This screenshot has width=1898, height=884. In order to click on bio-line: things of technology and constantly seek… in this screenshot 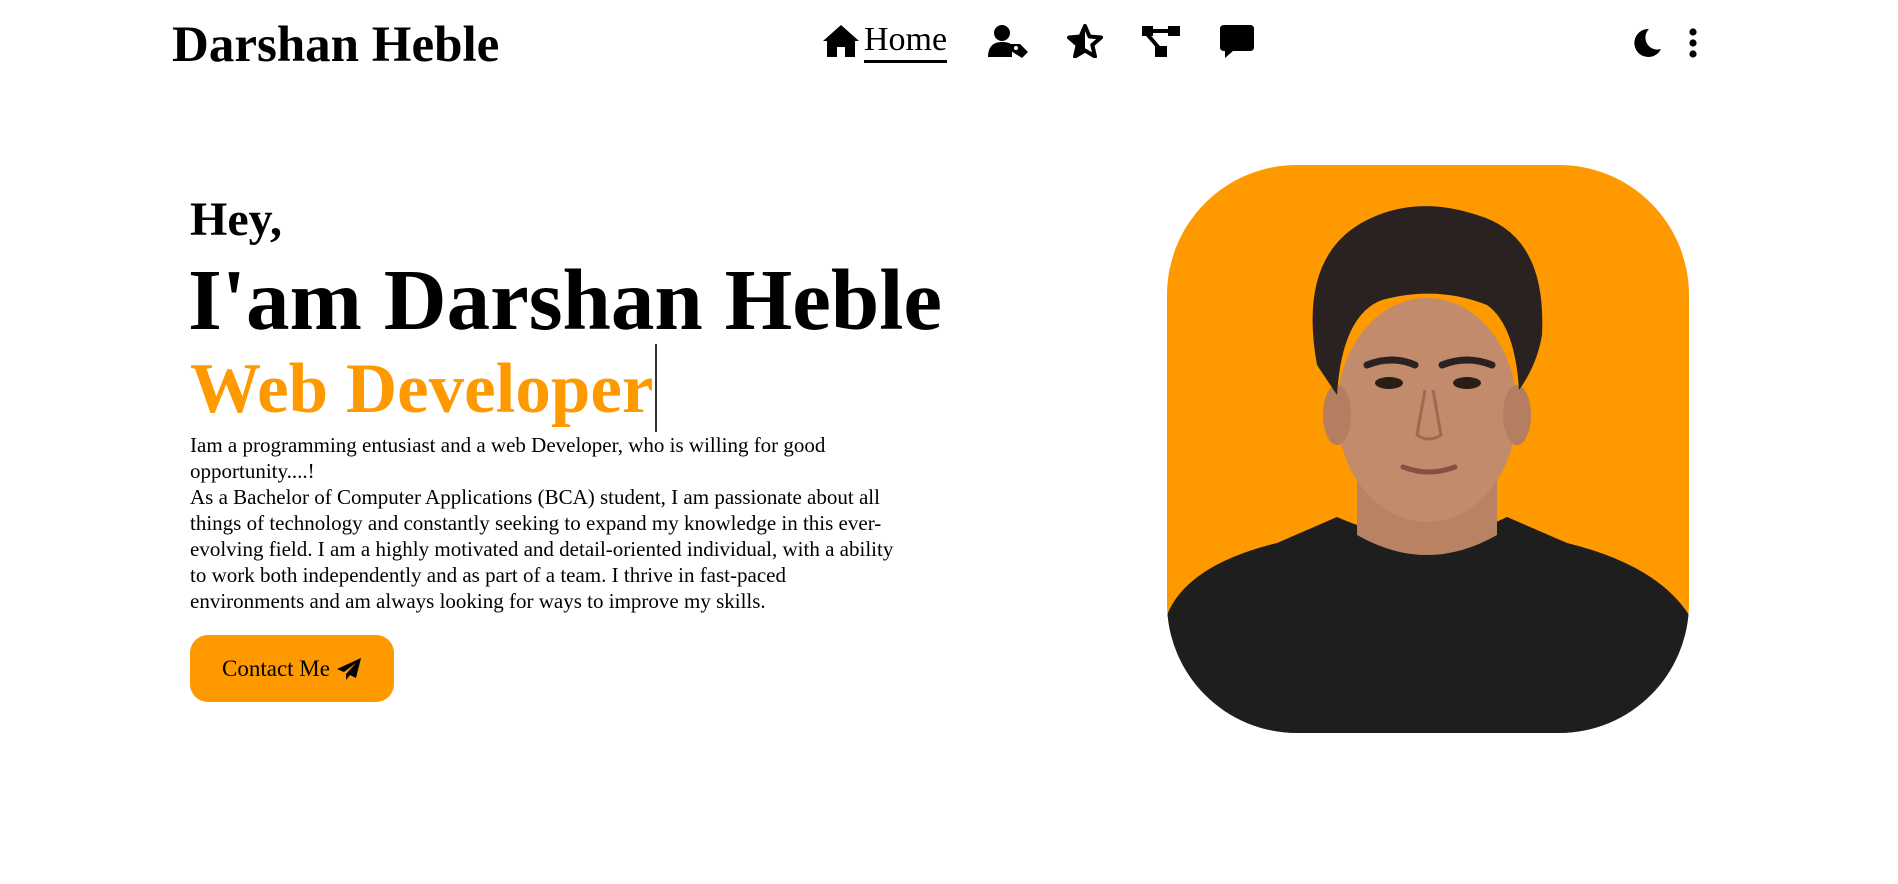, I will do `click(536, 523)`.